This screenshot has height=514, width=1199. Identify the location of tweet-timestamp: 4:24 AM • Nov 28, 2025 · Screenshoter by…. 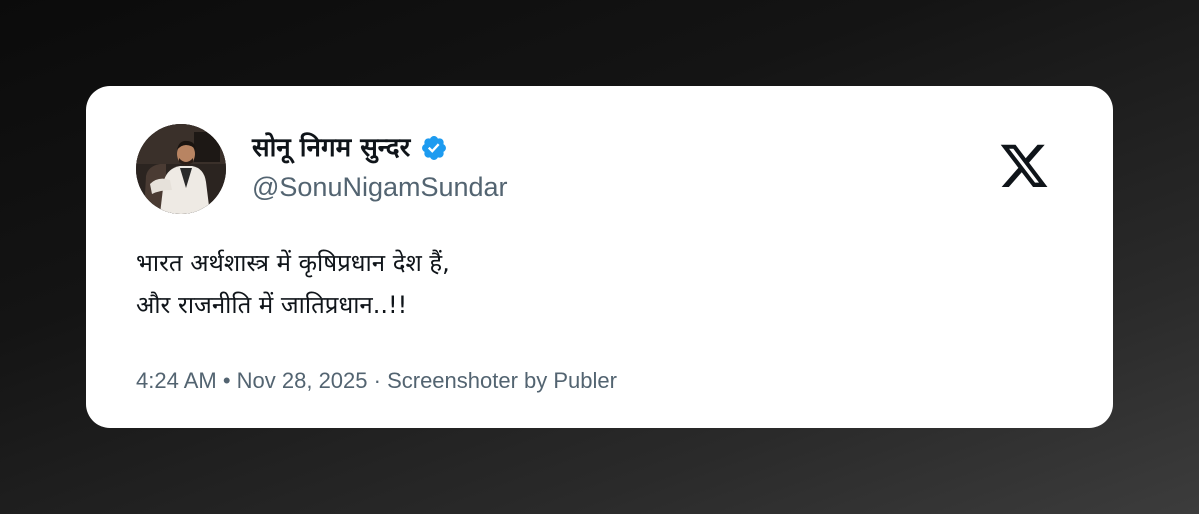
(376, 380).